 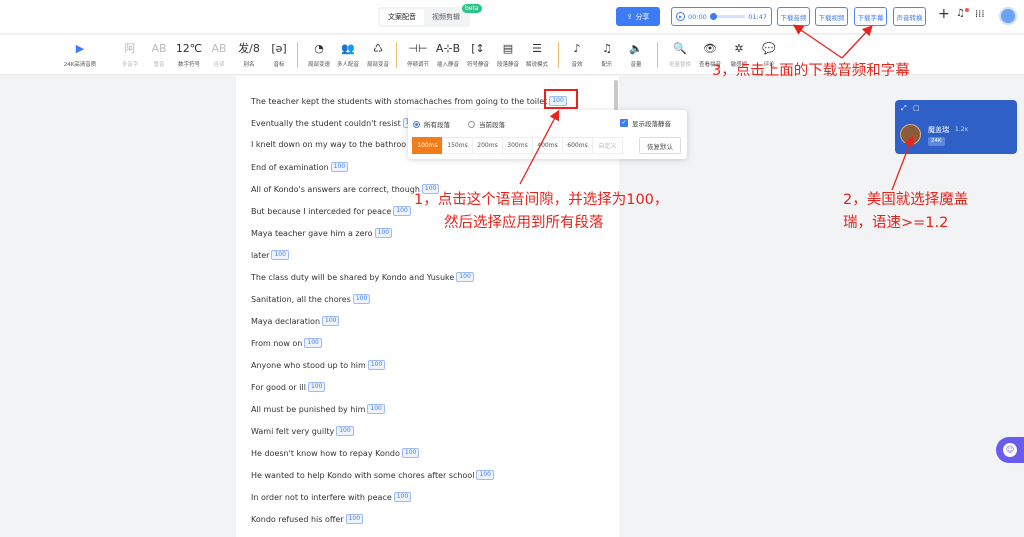 What do you see at coordinates (301, 299) in the screenshot?
I see `line-text: Sanitation, all the chores` at bounding box center [301, 299].